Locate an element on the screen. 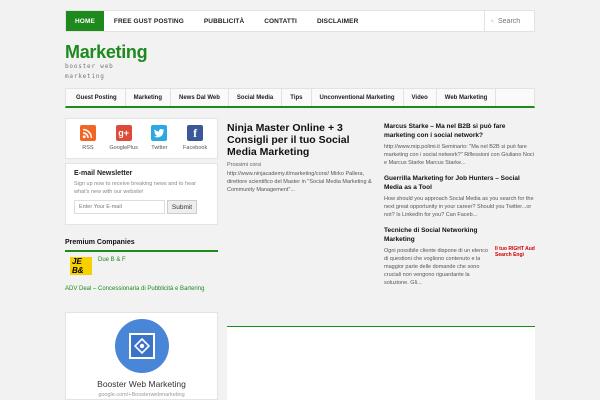 This screenshot has width=600, height=400. social-twitter: Twitter is located at coordinates (160, 141).